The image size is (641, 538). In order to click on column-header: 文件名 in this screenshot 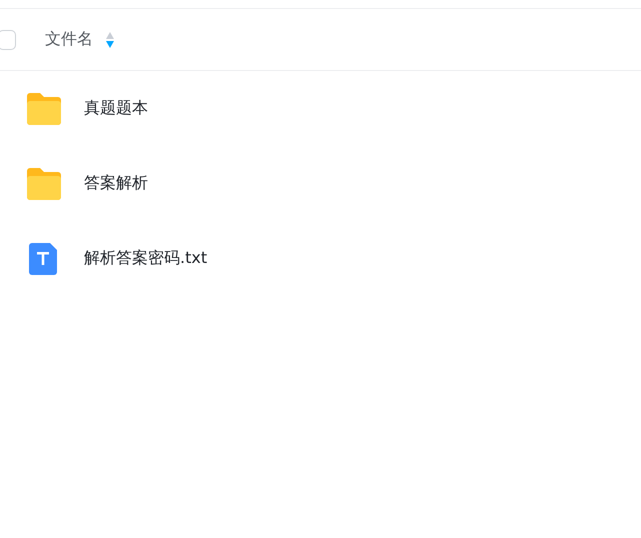, I will do `click(69, 39)`.